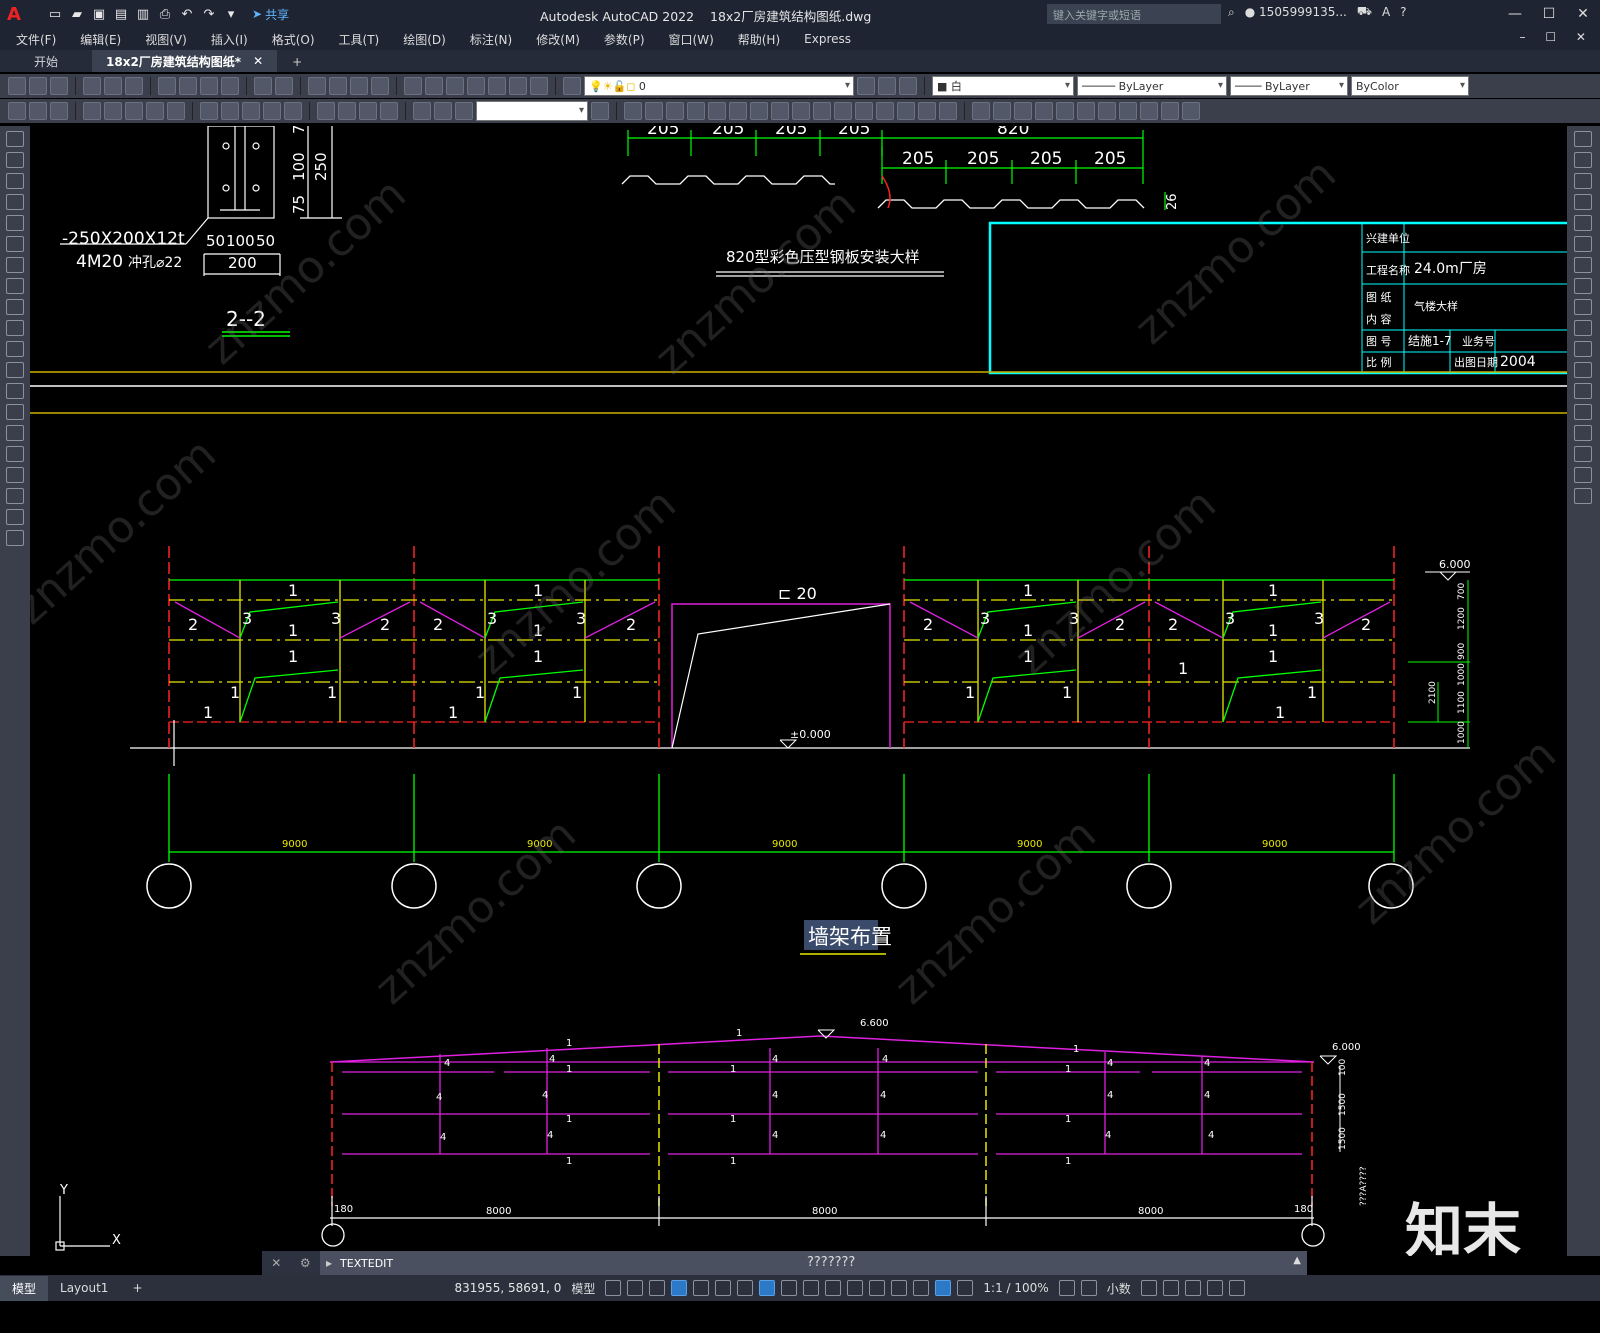  I want to click on revcloud-icon, so click(15, 286).